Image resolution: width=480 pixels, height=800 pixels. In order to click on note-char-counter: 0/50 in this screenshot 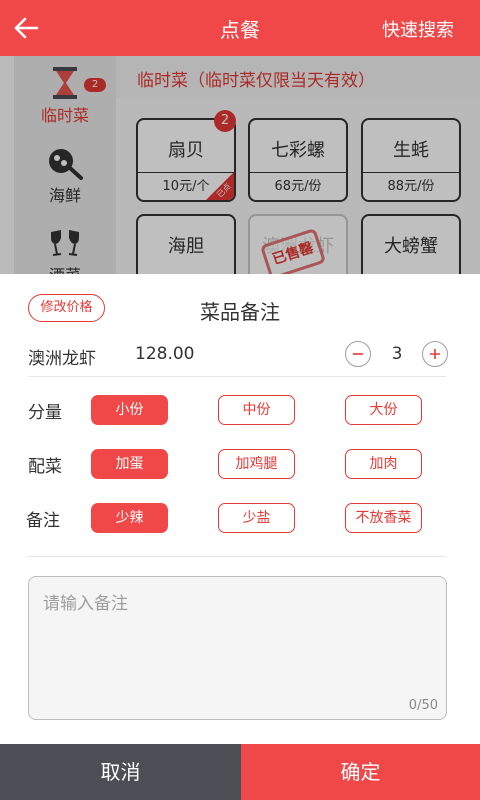, I will do `click(423, 705)`.